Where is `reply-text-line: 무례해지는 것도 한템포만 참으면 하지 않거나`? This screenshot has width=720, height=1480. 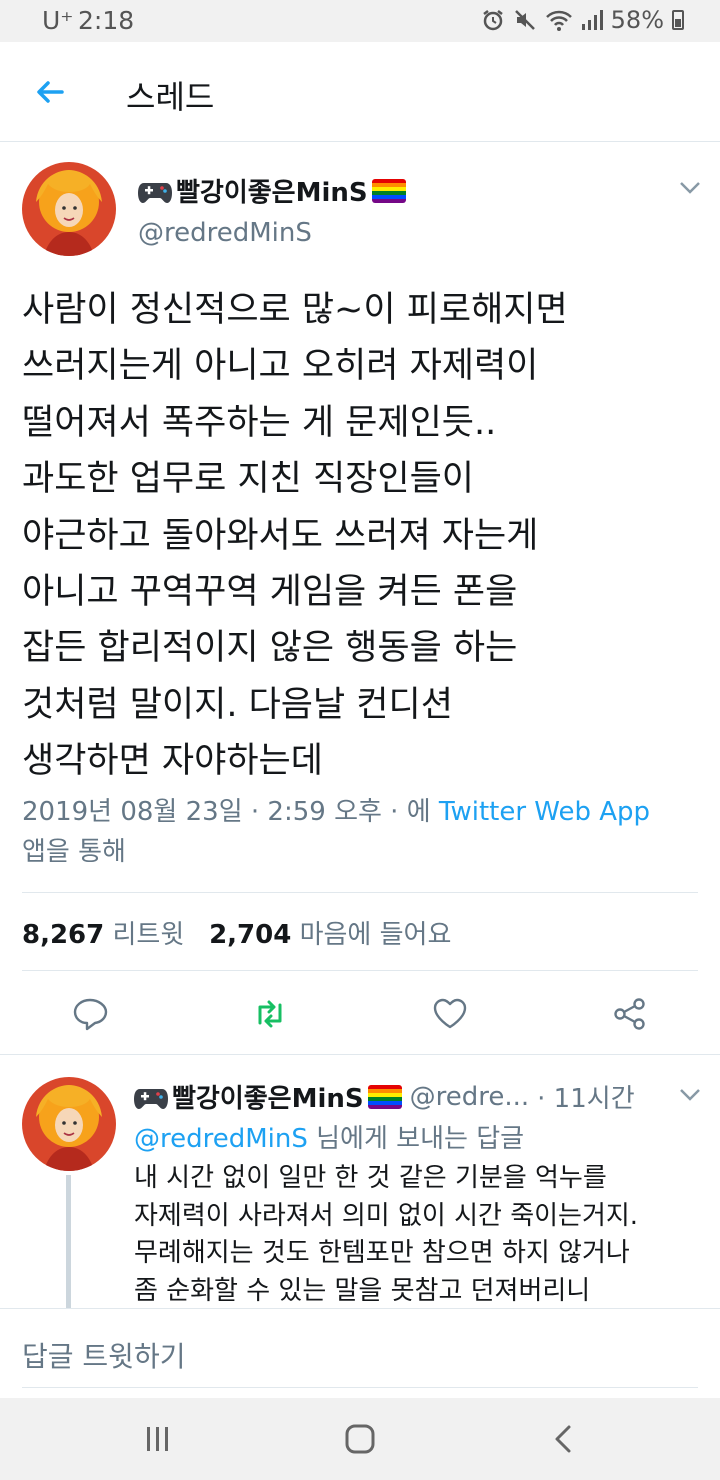 reply-text-line: 무례해지는 것도 한템포만 참으면 하지 않거나 is located at coordinates (382, 1253).